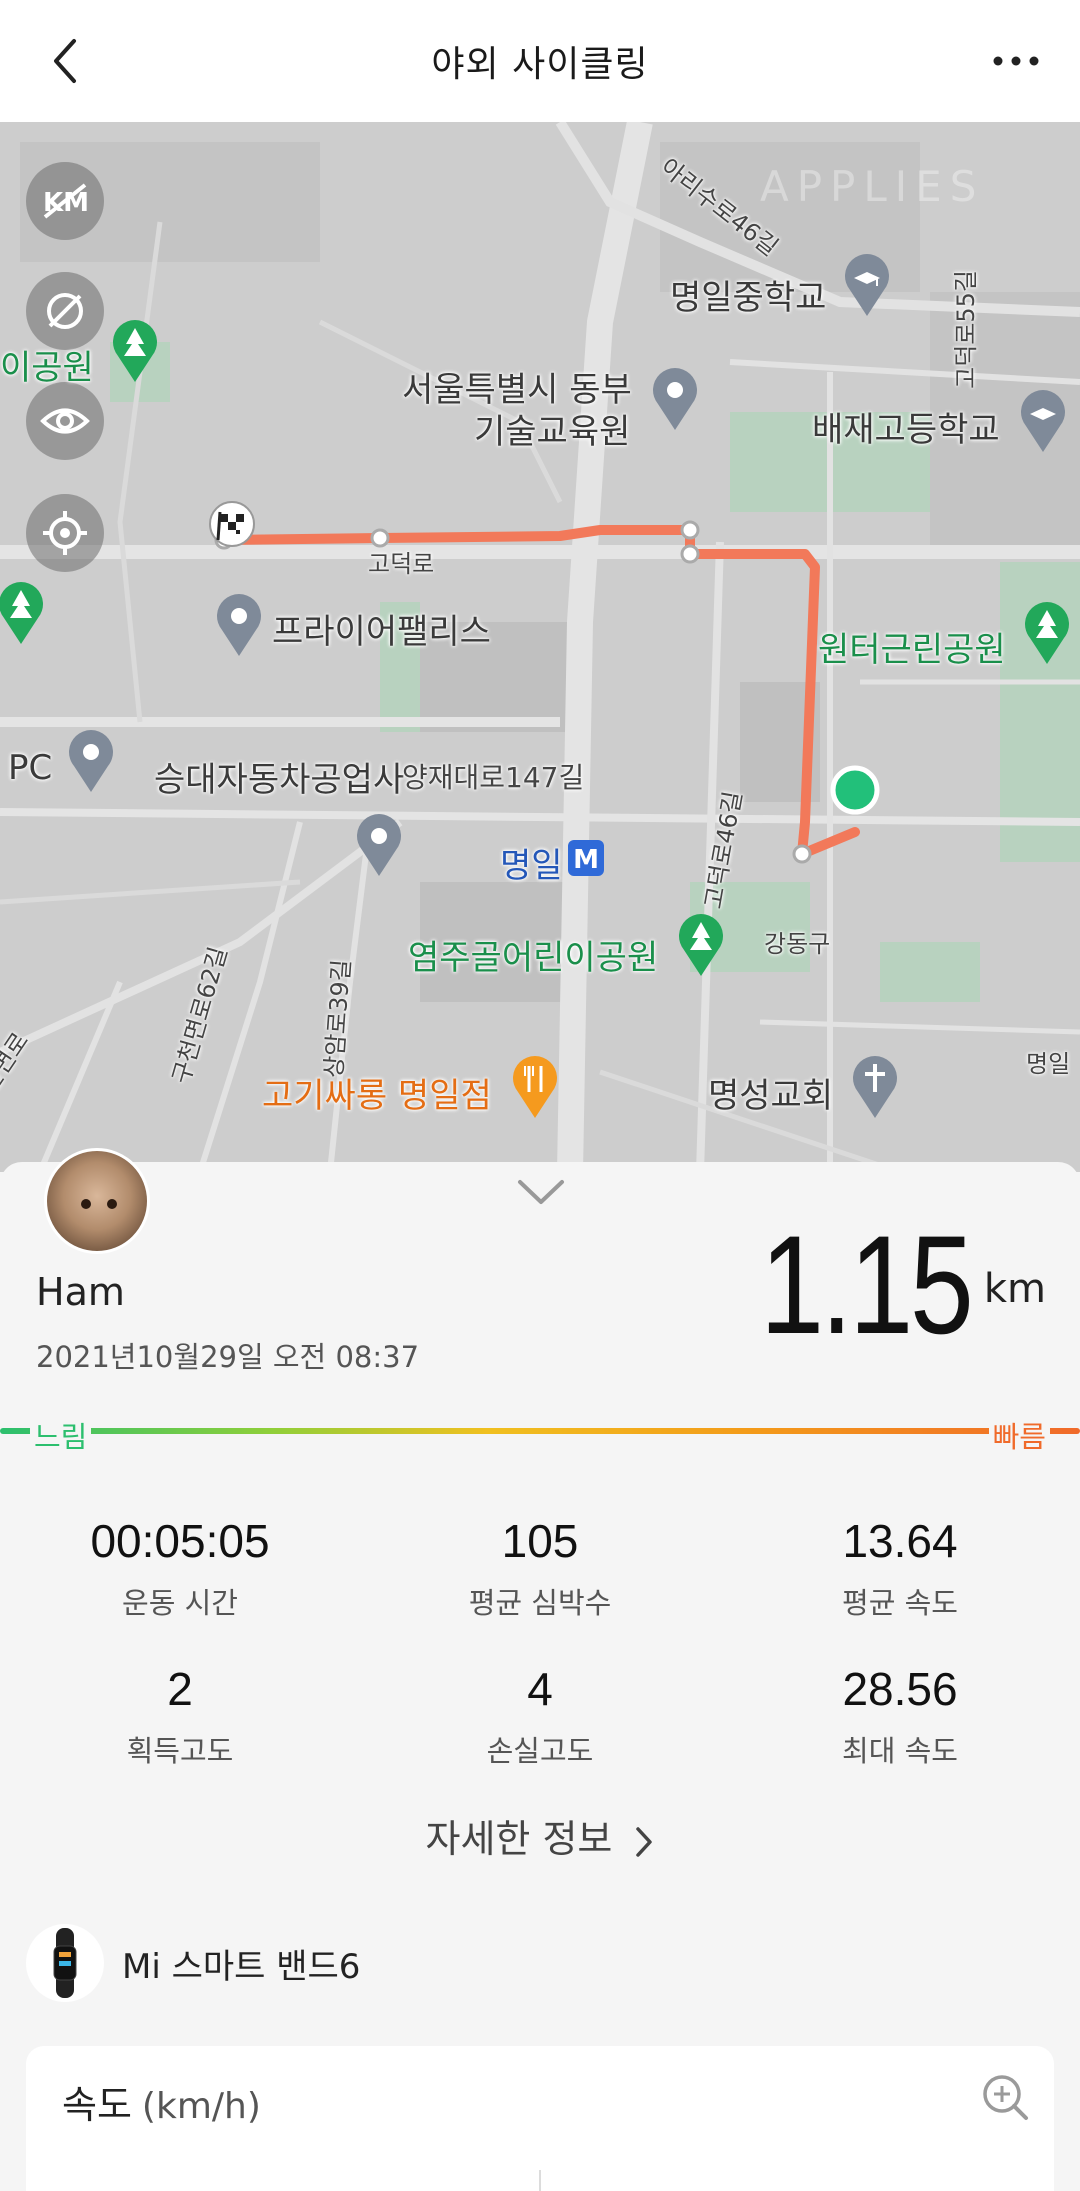 The height and width of the screenshot is (2191, 1080). What do you see at coordinates (900, 1751) in the screenshot?
I see `stat-label: 최대 속도` at bounding box center [900, 1751].